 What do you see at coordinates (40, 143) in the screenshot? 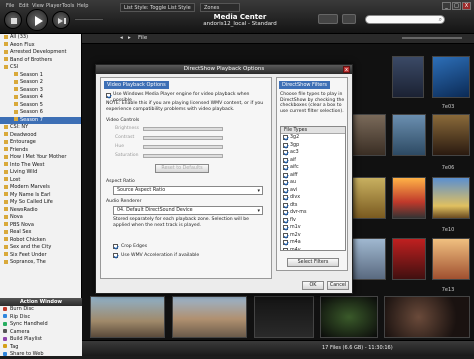
I see `tree-item: Entourage` at bounding box center [40, 143].